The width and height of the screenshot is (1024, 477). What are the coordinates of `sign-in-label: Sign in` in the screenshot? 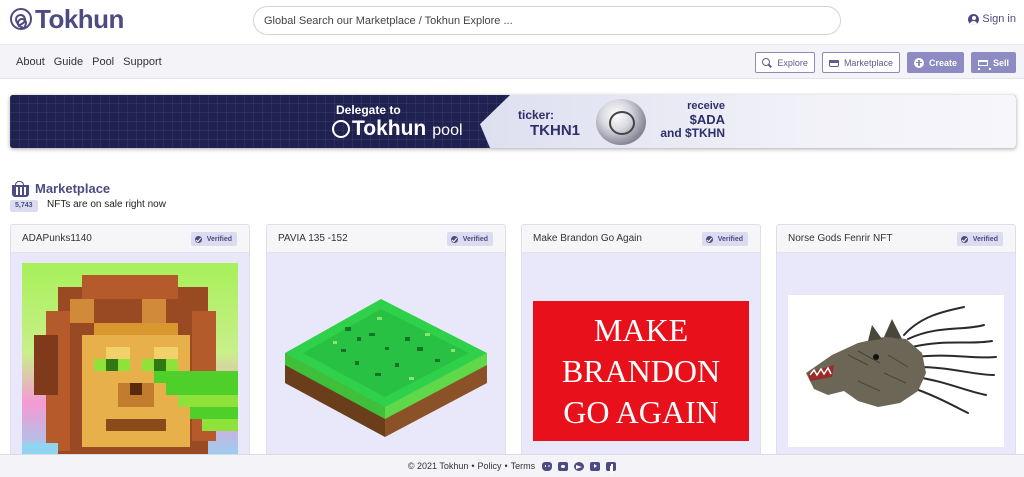 It's located at (999, 19).